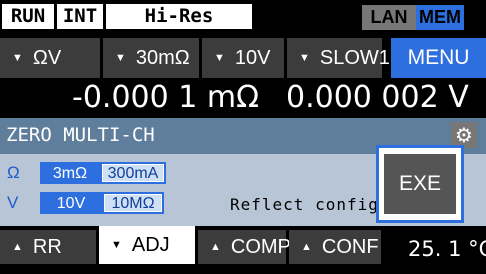  I want to click on status-bar: RUN INT Hi-Res LAN MEM, so click(243, 18).